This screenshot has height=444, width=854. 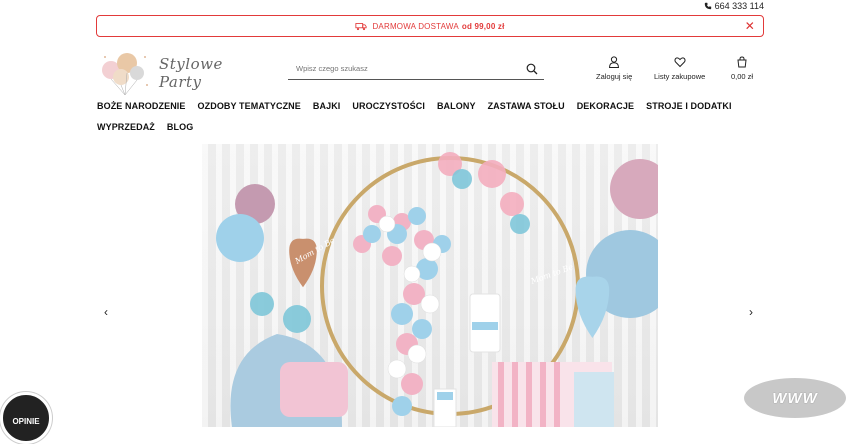 What do you see at coordinates (688, 106) in the screenshot?
I see `nav-item-costumes: STROJE I DODATKI` at bounding box center [688, 106].